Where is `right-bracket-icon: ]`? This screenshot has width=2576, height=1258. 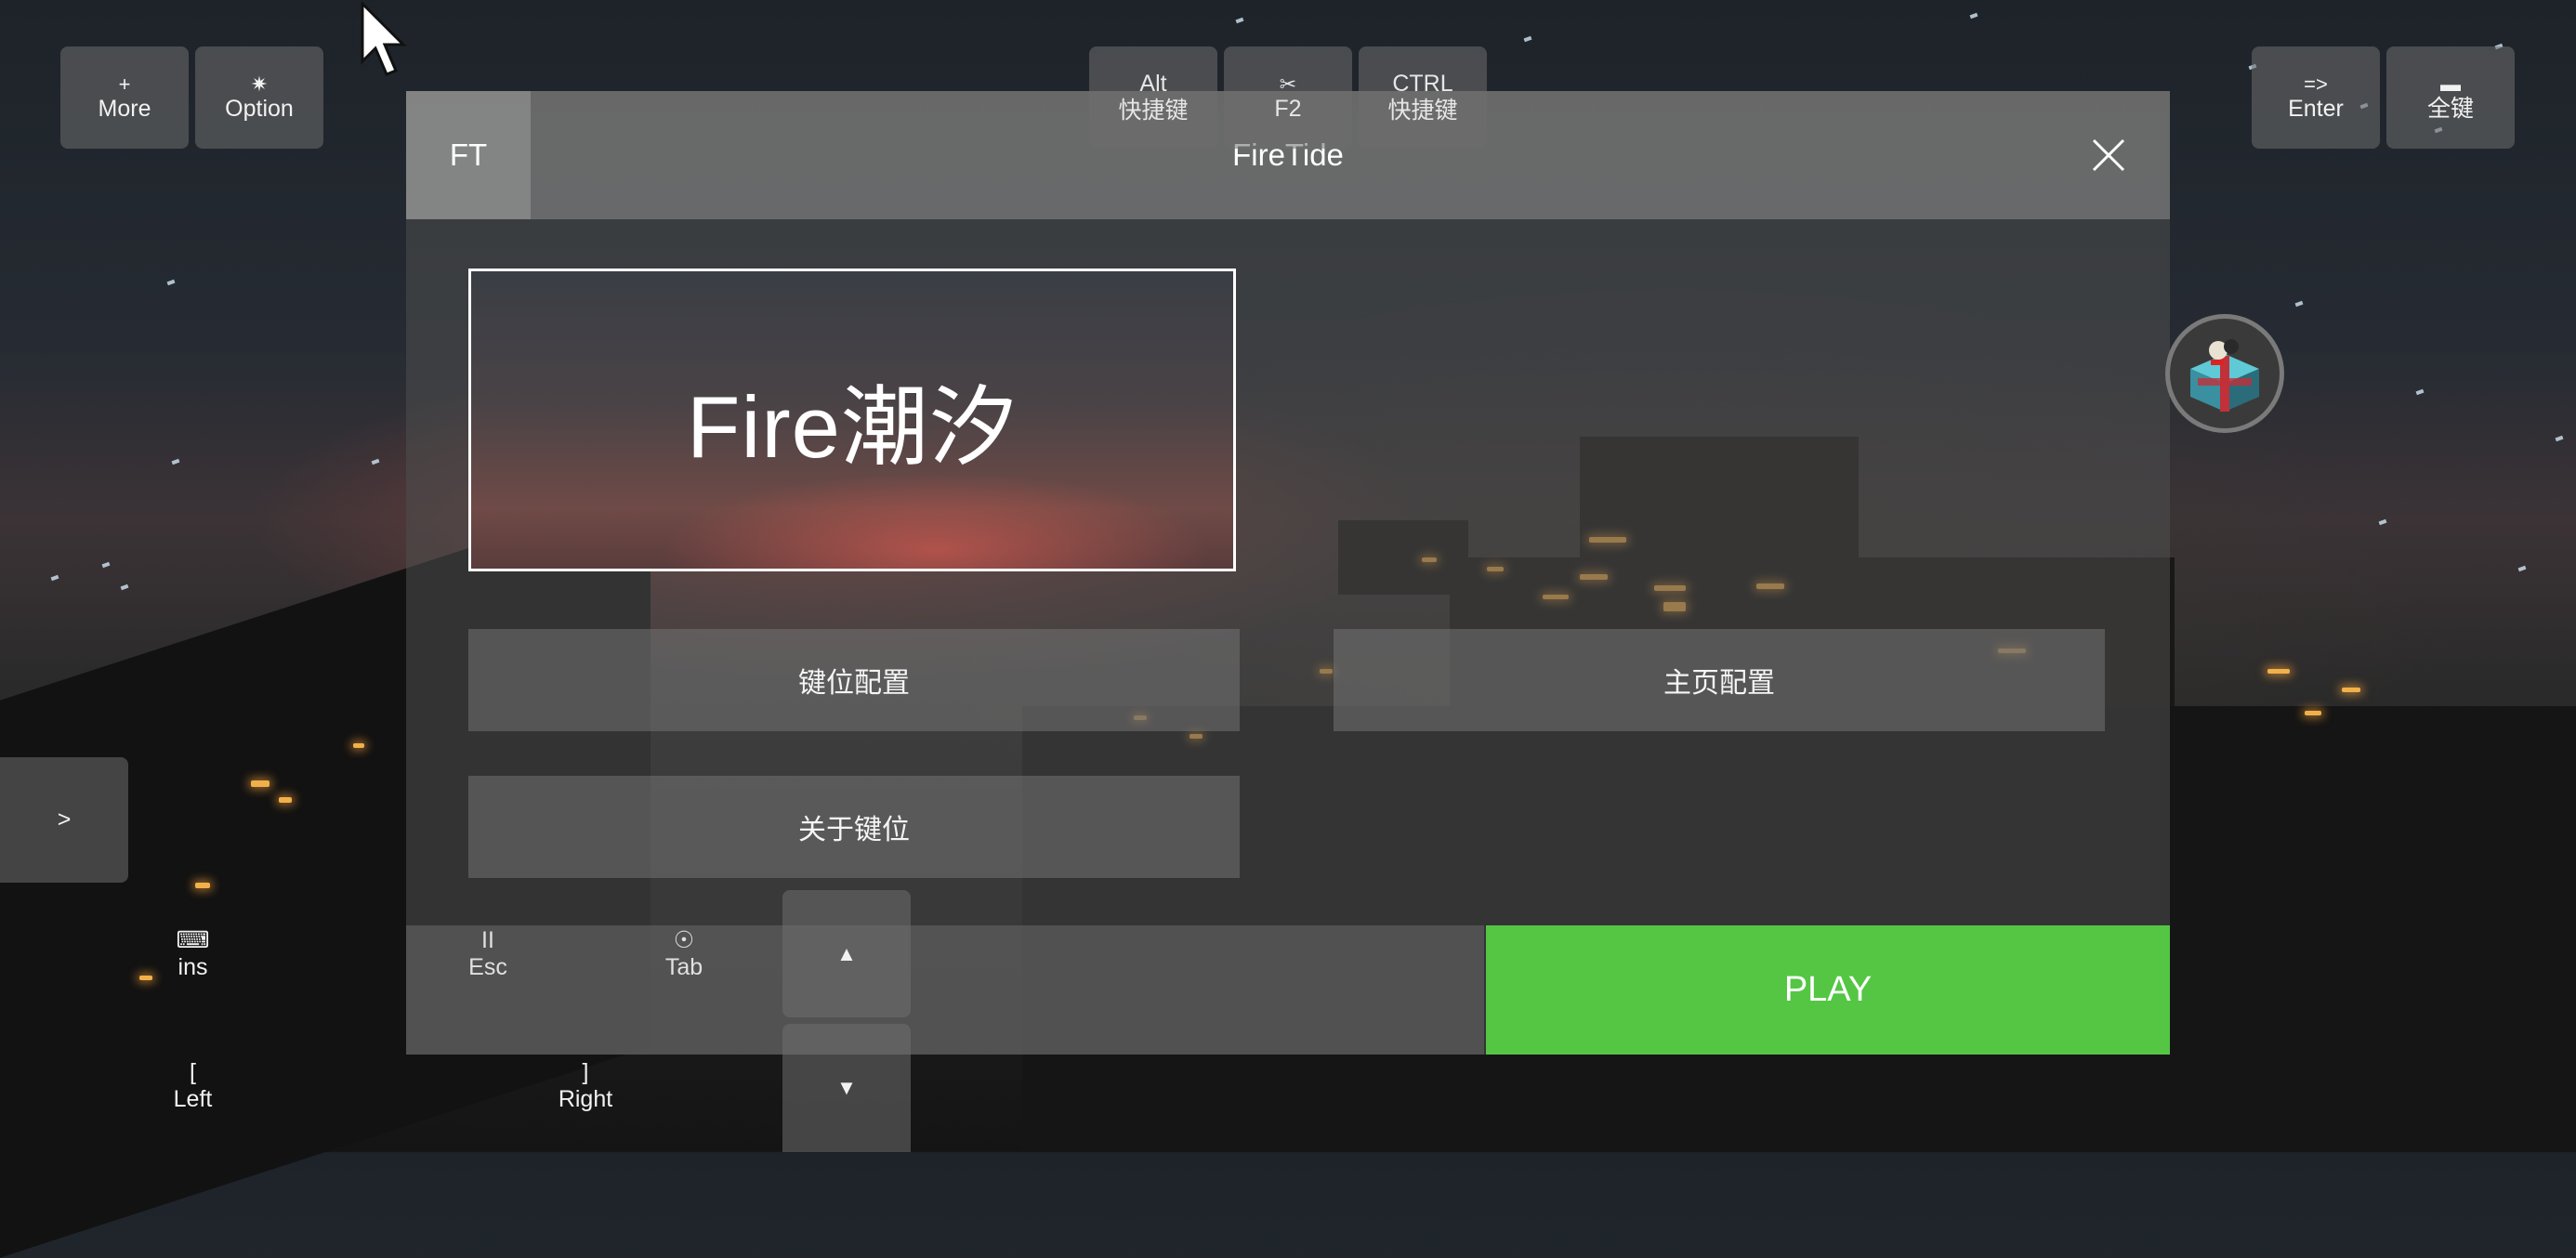
right-bracket-icon: ] is located at coordinates (585, 1072).